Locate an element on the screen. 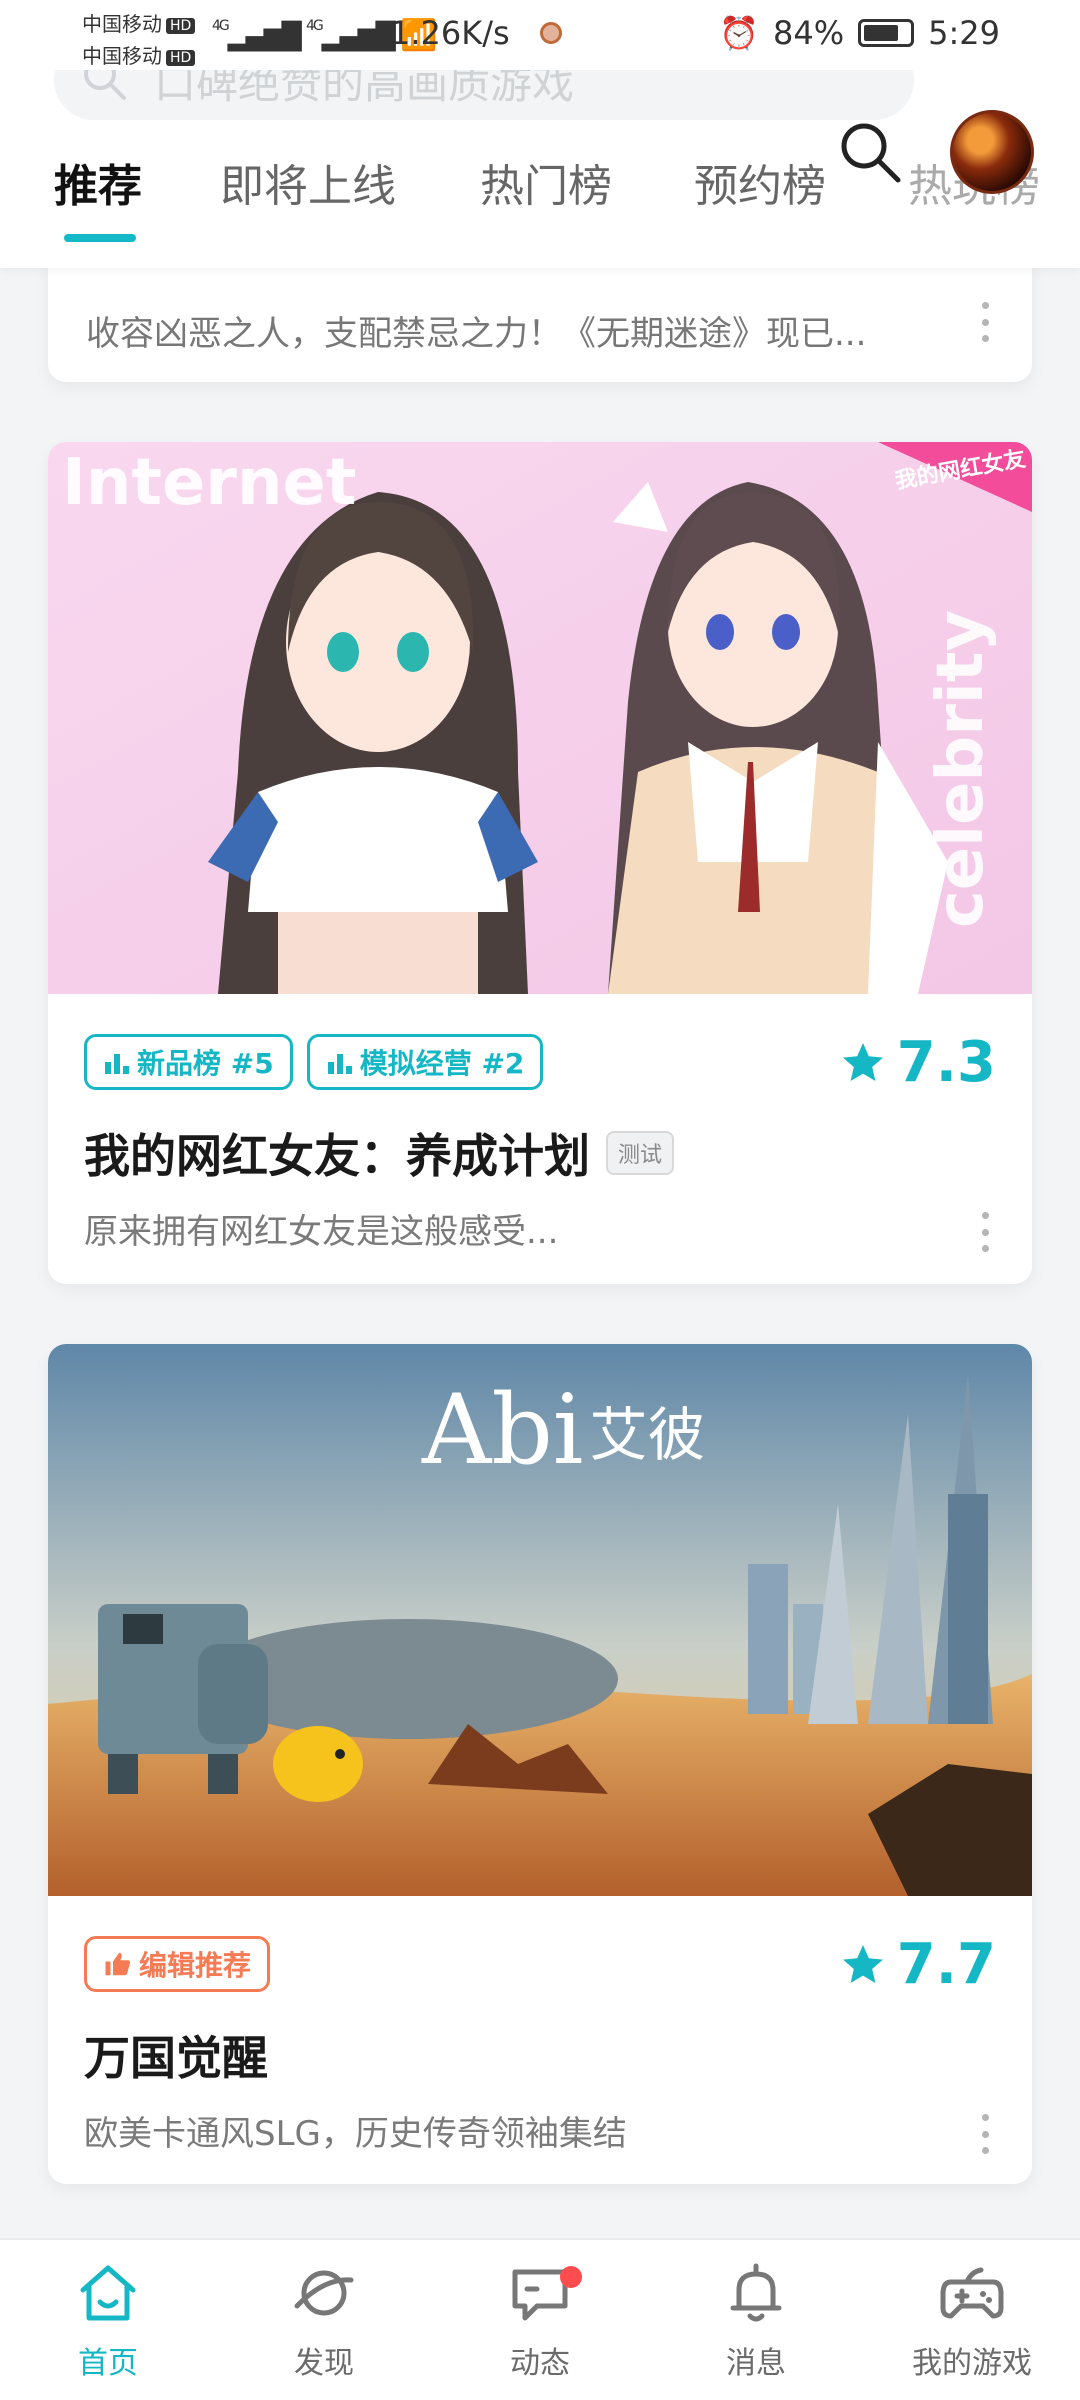 This screenshot has width=1080, height=2400. game-title: 万国觉醒 is located at coordinates (176, 2055).